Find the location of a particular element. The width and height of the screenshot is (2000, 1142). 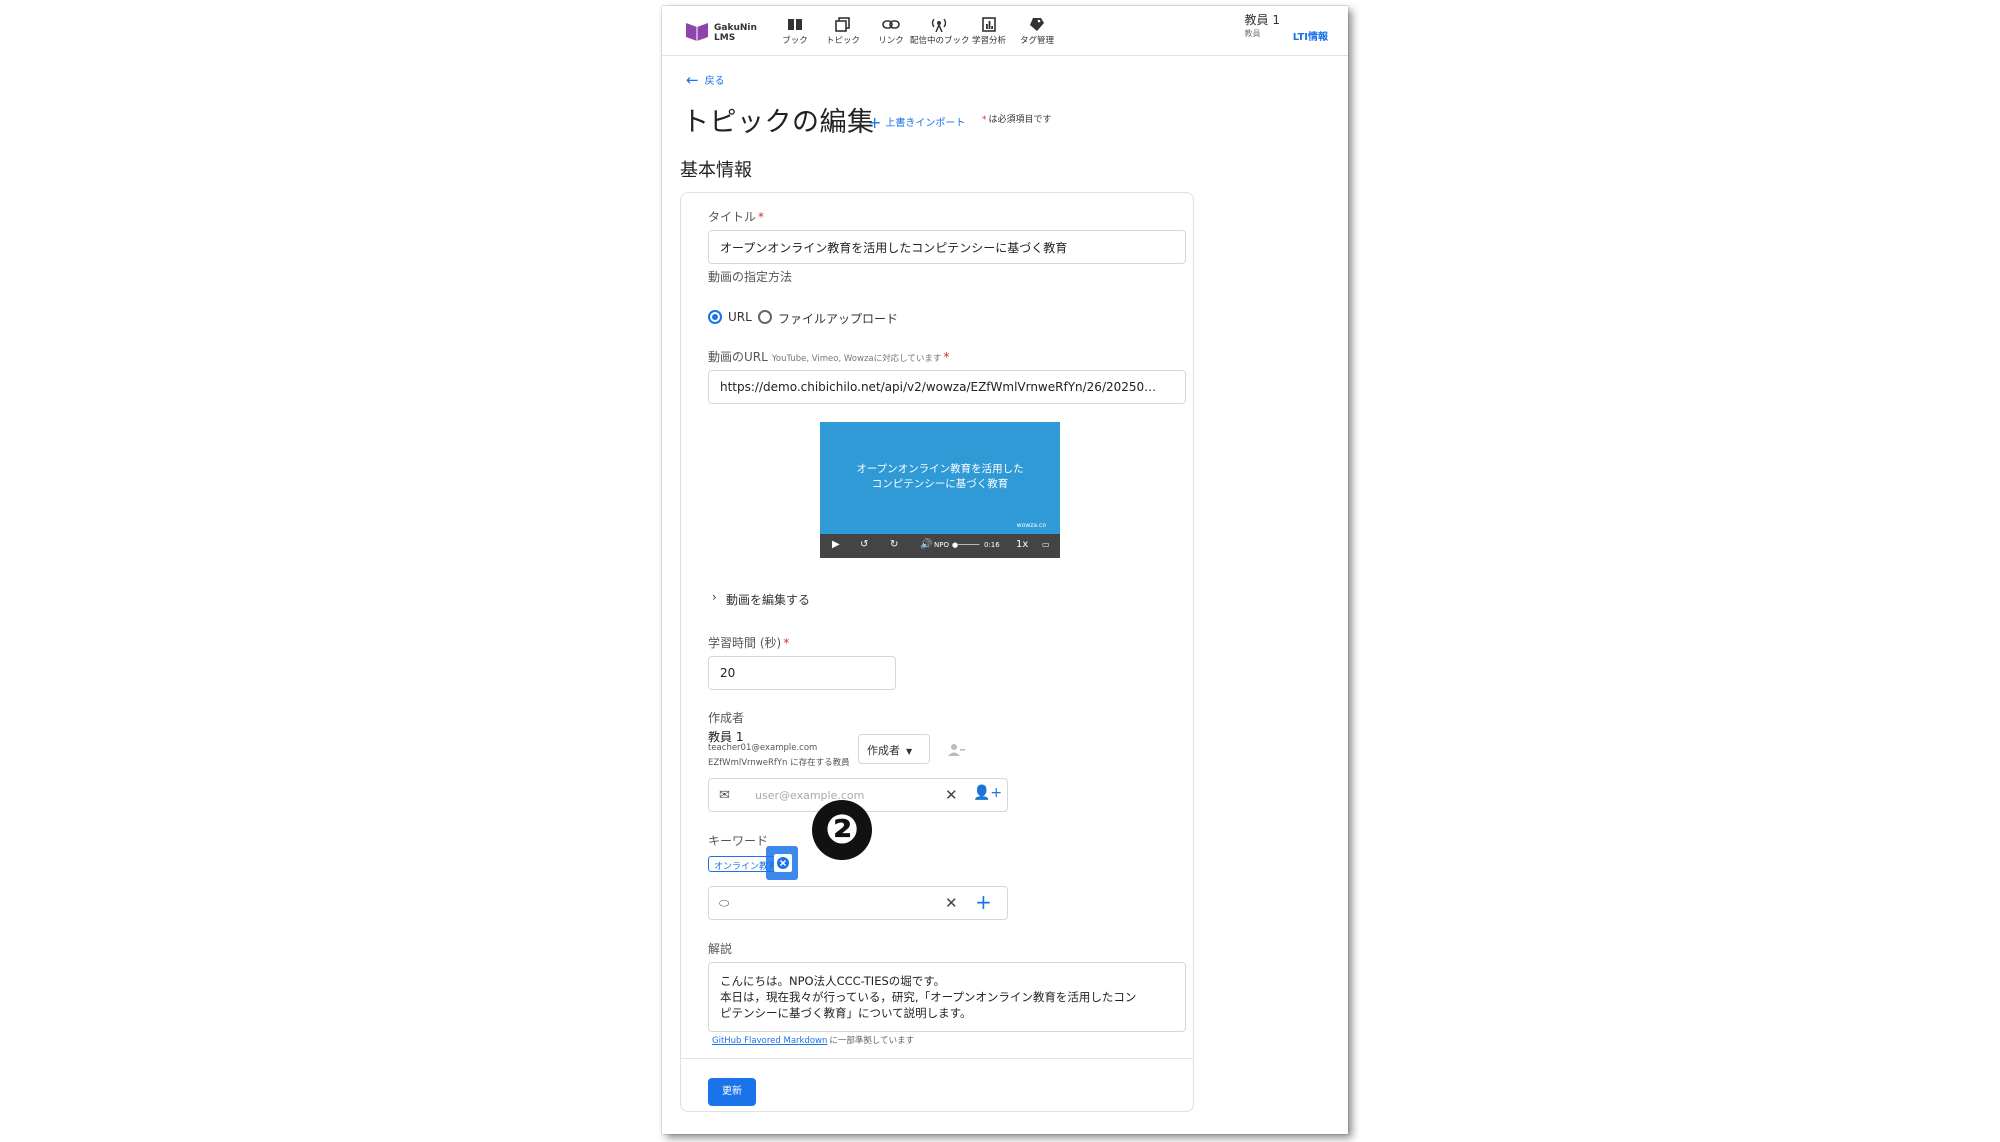

volume-icon: 🔊 is located at coordinates (926, 544).